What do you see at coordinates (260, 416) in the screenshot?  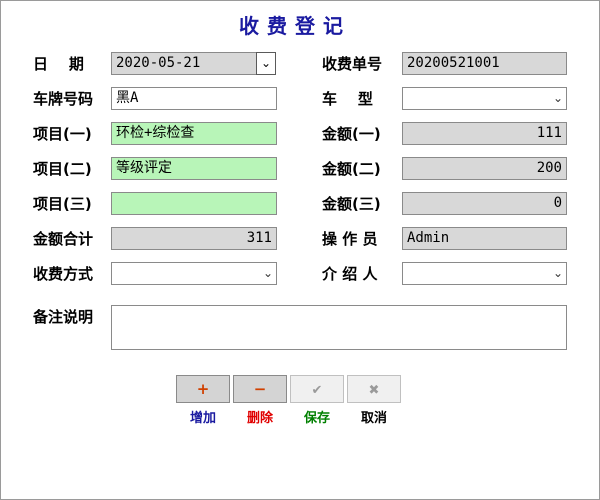 I see `delete-button-label: 删除` at bounding box center [260, 416].